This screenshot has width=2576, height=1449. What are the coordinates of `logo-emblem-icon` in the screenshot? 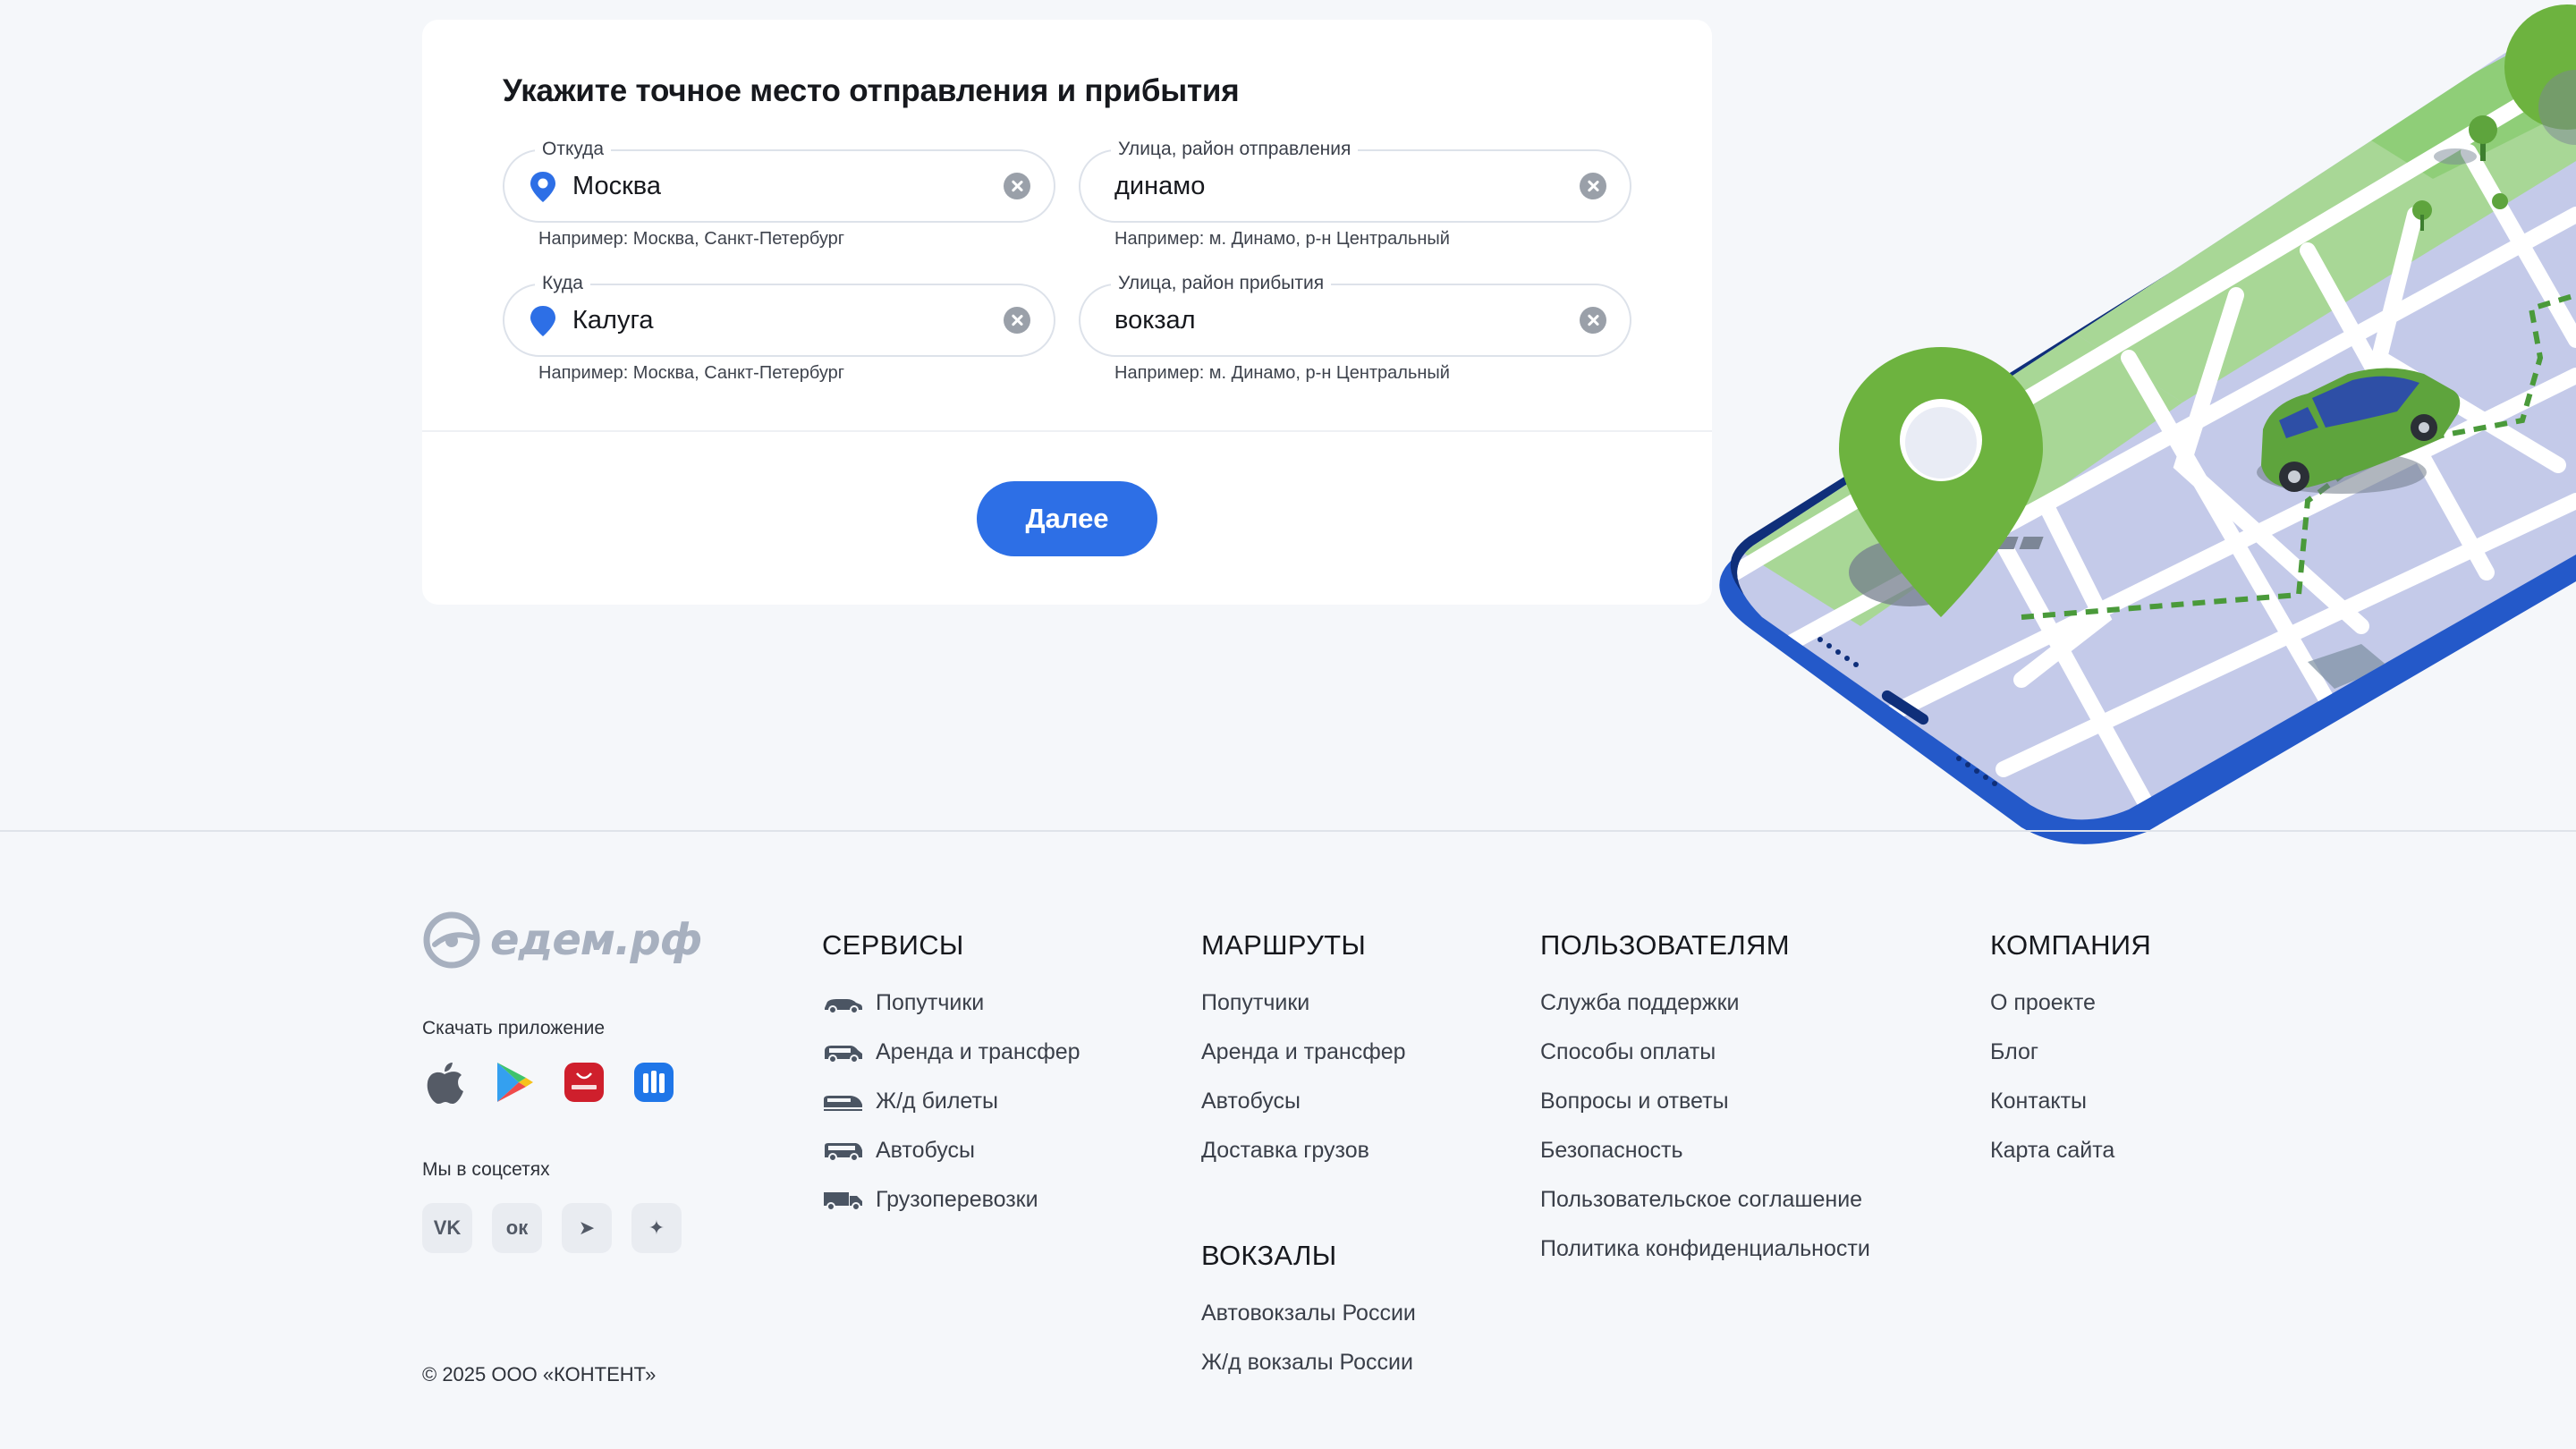 It's located at (451, 940).